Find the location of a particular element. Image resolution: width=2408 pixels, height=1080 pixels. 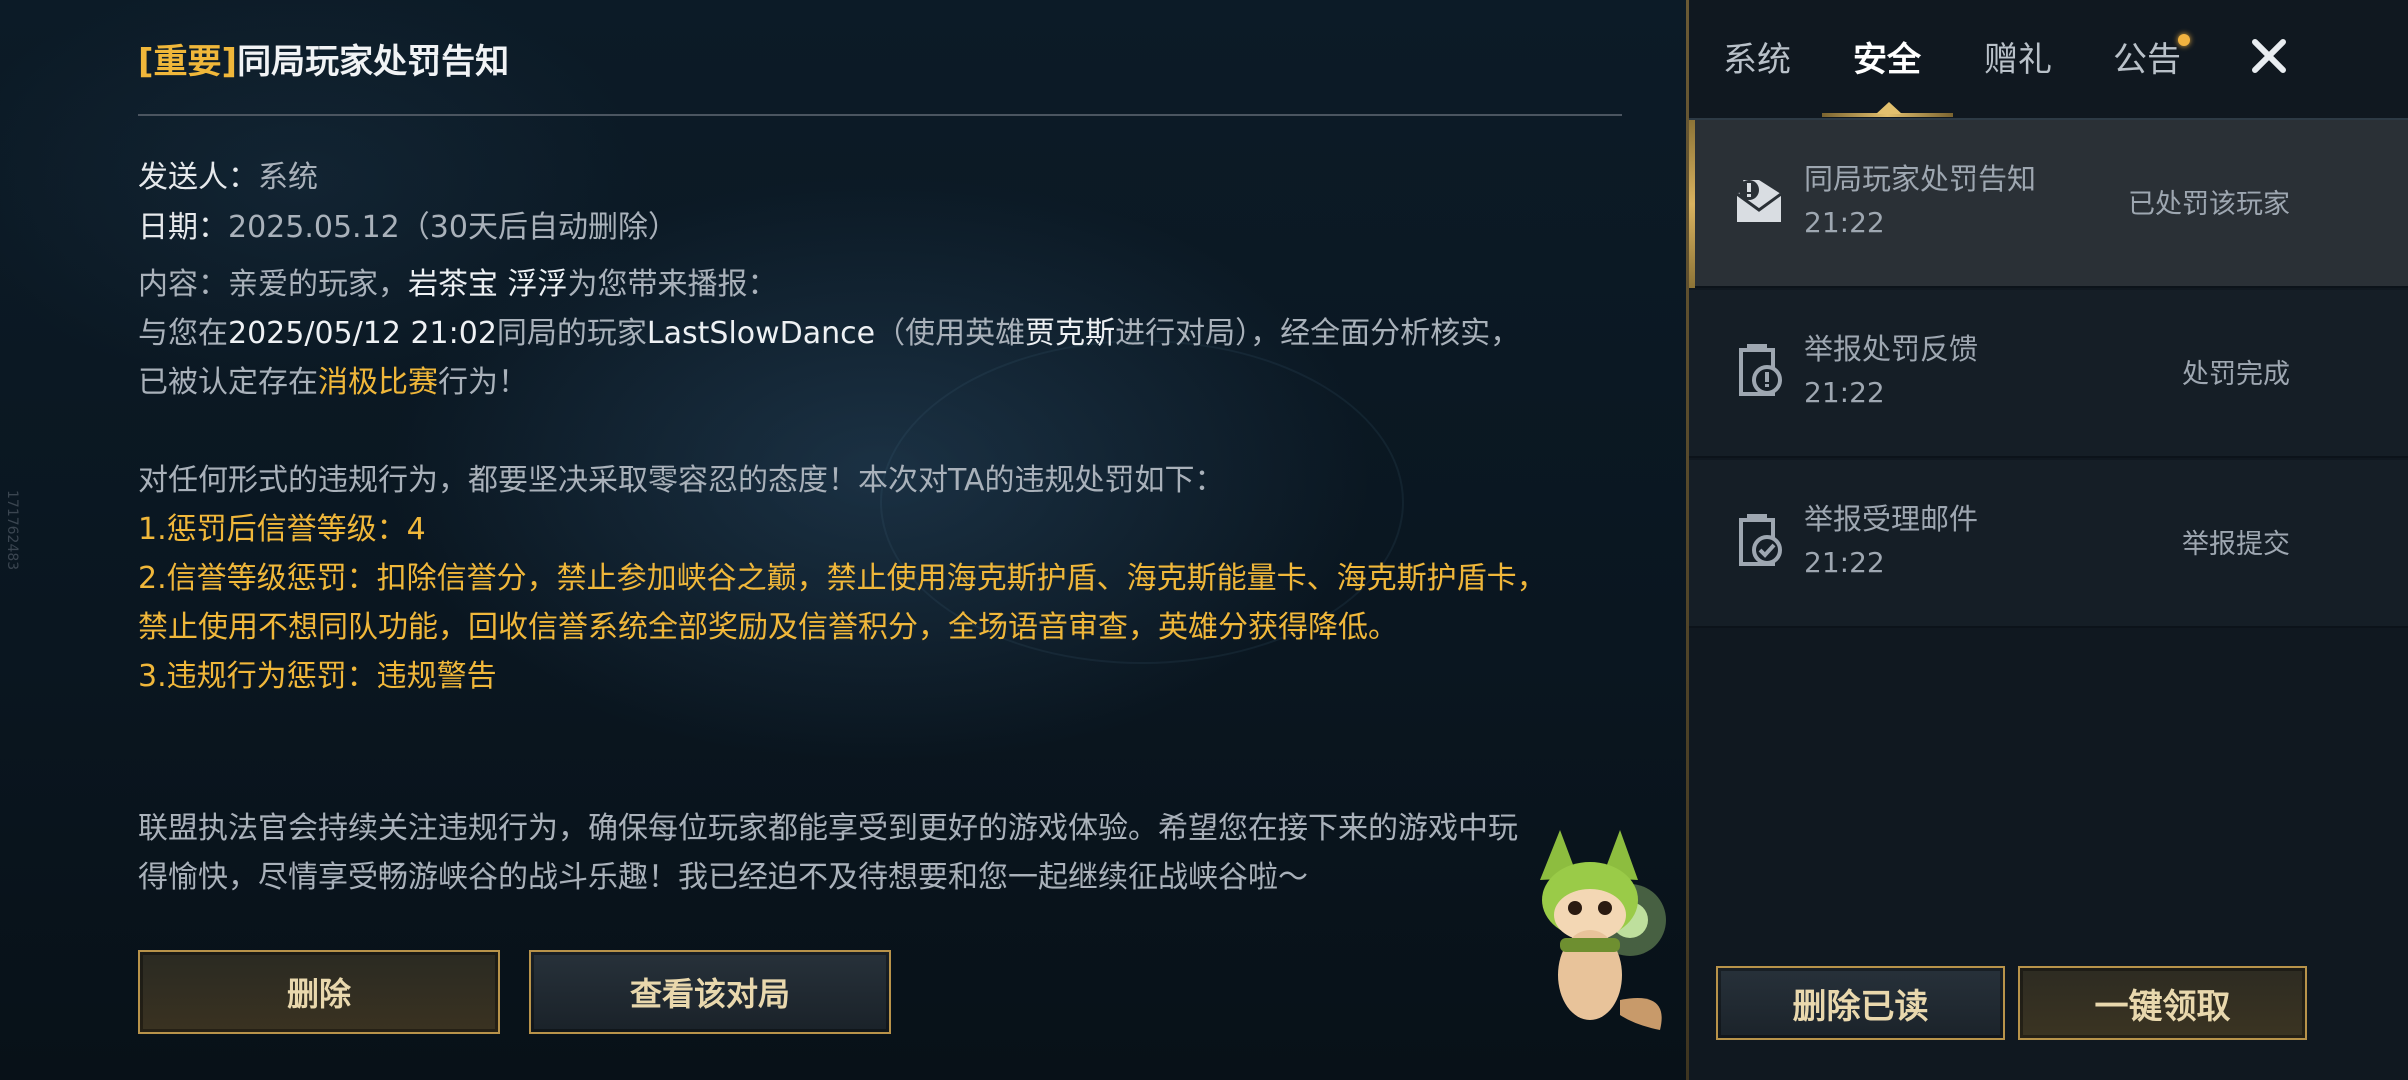

sender-value: 系统 is located at coordinates (288, 177).